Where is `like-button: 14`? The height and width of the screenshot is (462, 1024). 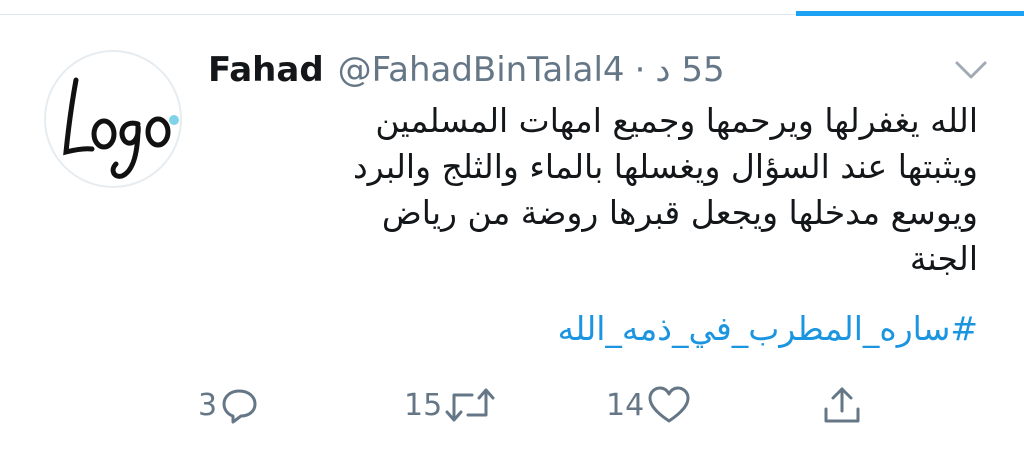
like-button: 14 is located at coordinates (649, 405).